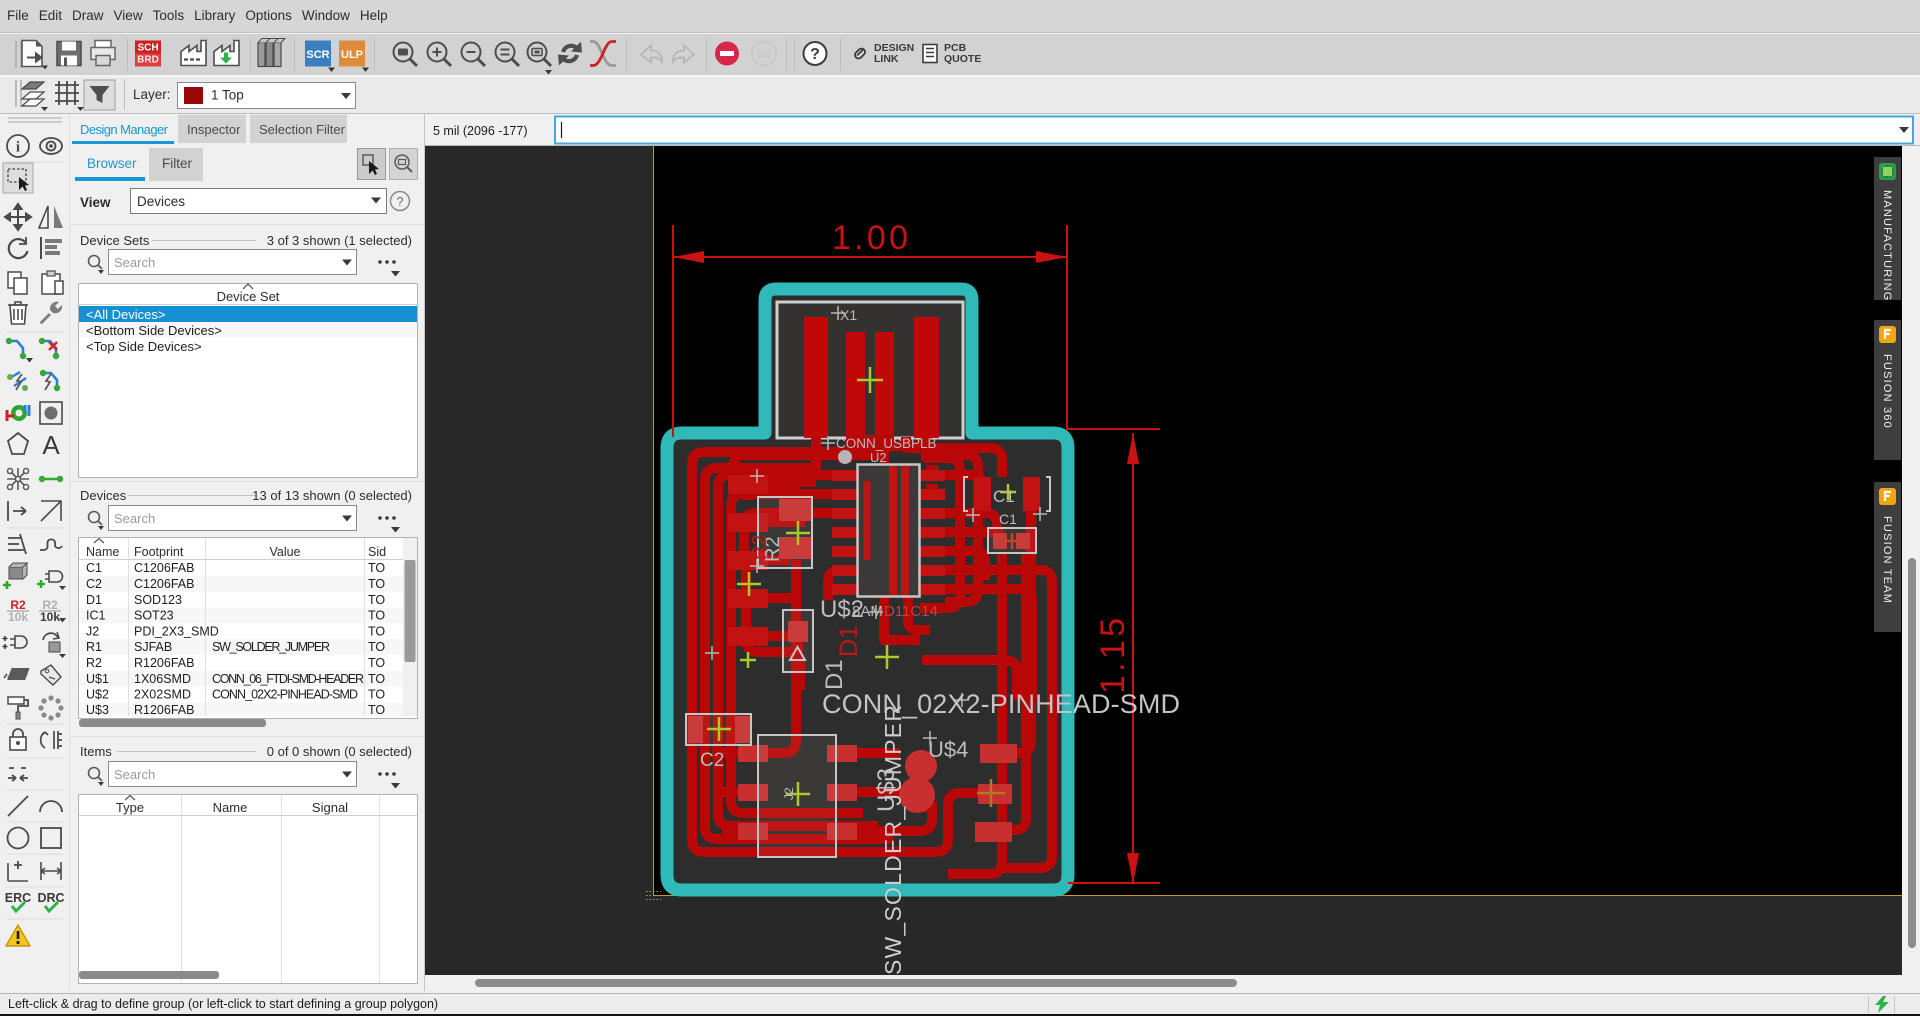 The image size is (1920, 1016). I want to click on svg-text: Filter, so click(177, 163).